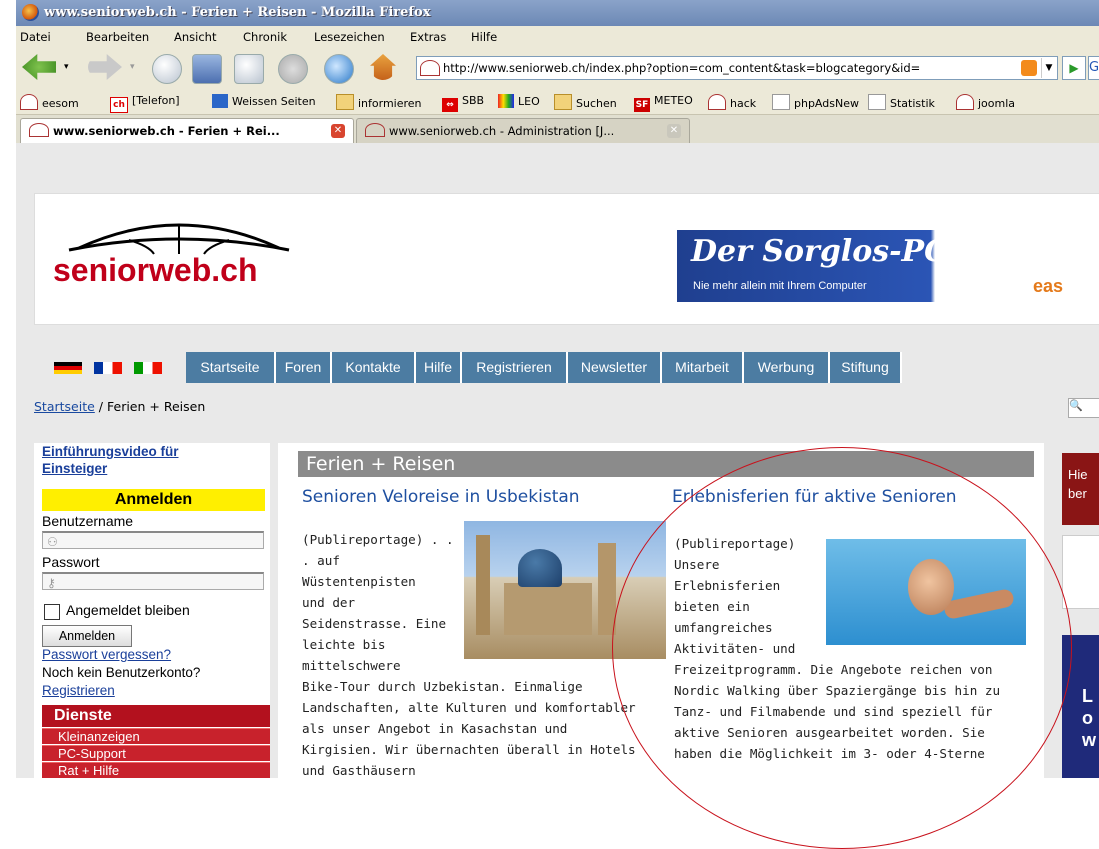 The image size is (1099, 849). Describe the element at coordinates (441, 497) in the screenshot. I see `article-title-usbekistan: Senioren Veloreise in Usbekistan` at that location.